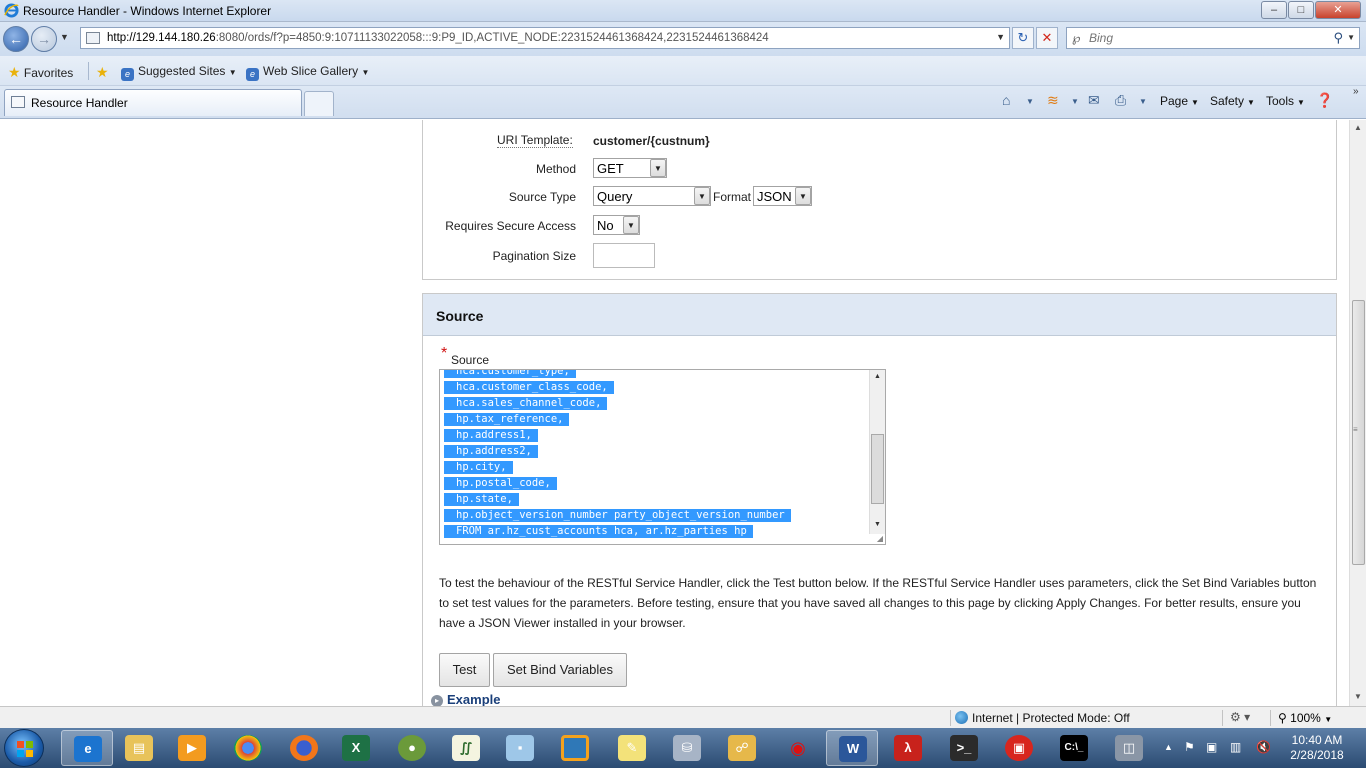  What do you see at coordinates (560, 670) in the screenshot?
I see `set-bind-variables-button: Set Bind Variables` at bounding box center [560, 670].